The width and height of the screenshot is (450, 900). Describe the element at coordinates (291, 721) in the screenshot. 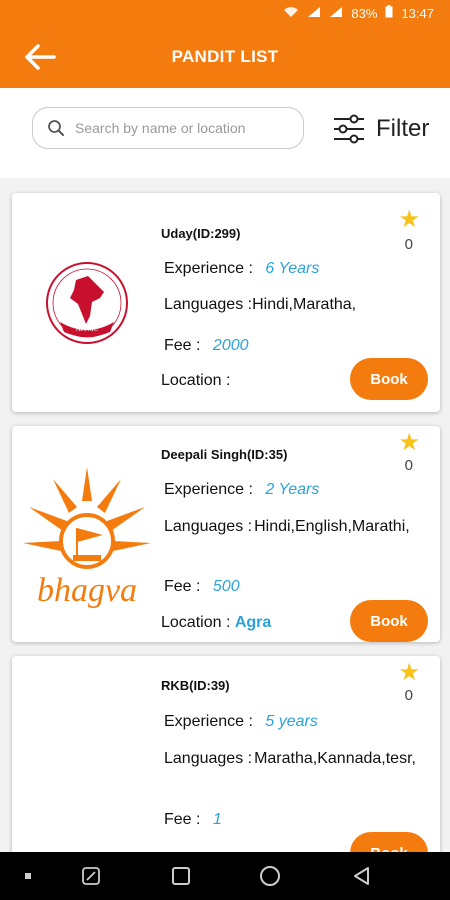

I see `experience-value: 5 years` at that location.